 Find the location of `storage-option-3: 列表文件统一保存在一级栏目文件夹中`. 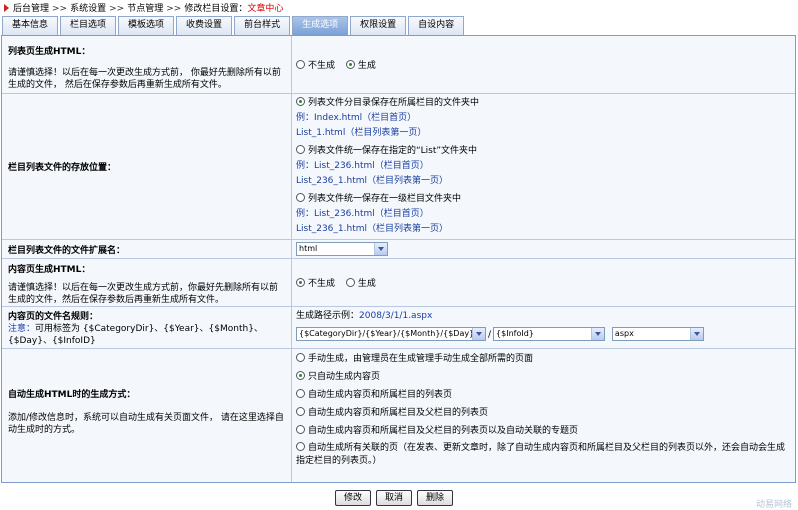

storage-option-3: 列表文件统一保存在一级栏目文件夹中 is located at coordinates (543, 199).